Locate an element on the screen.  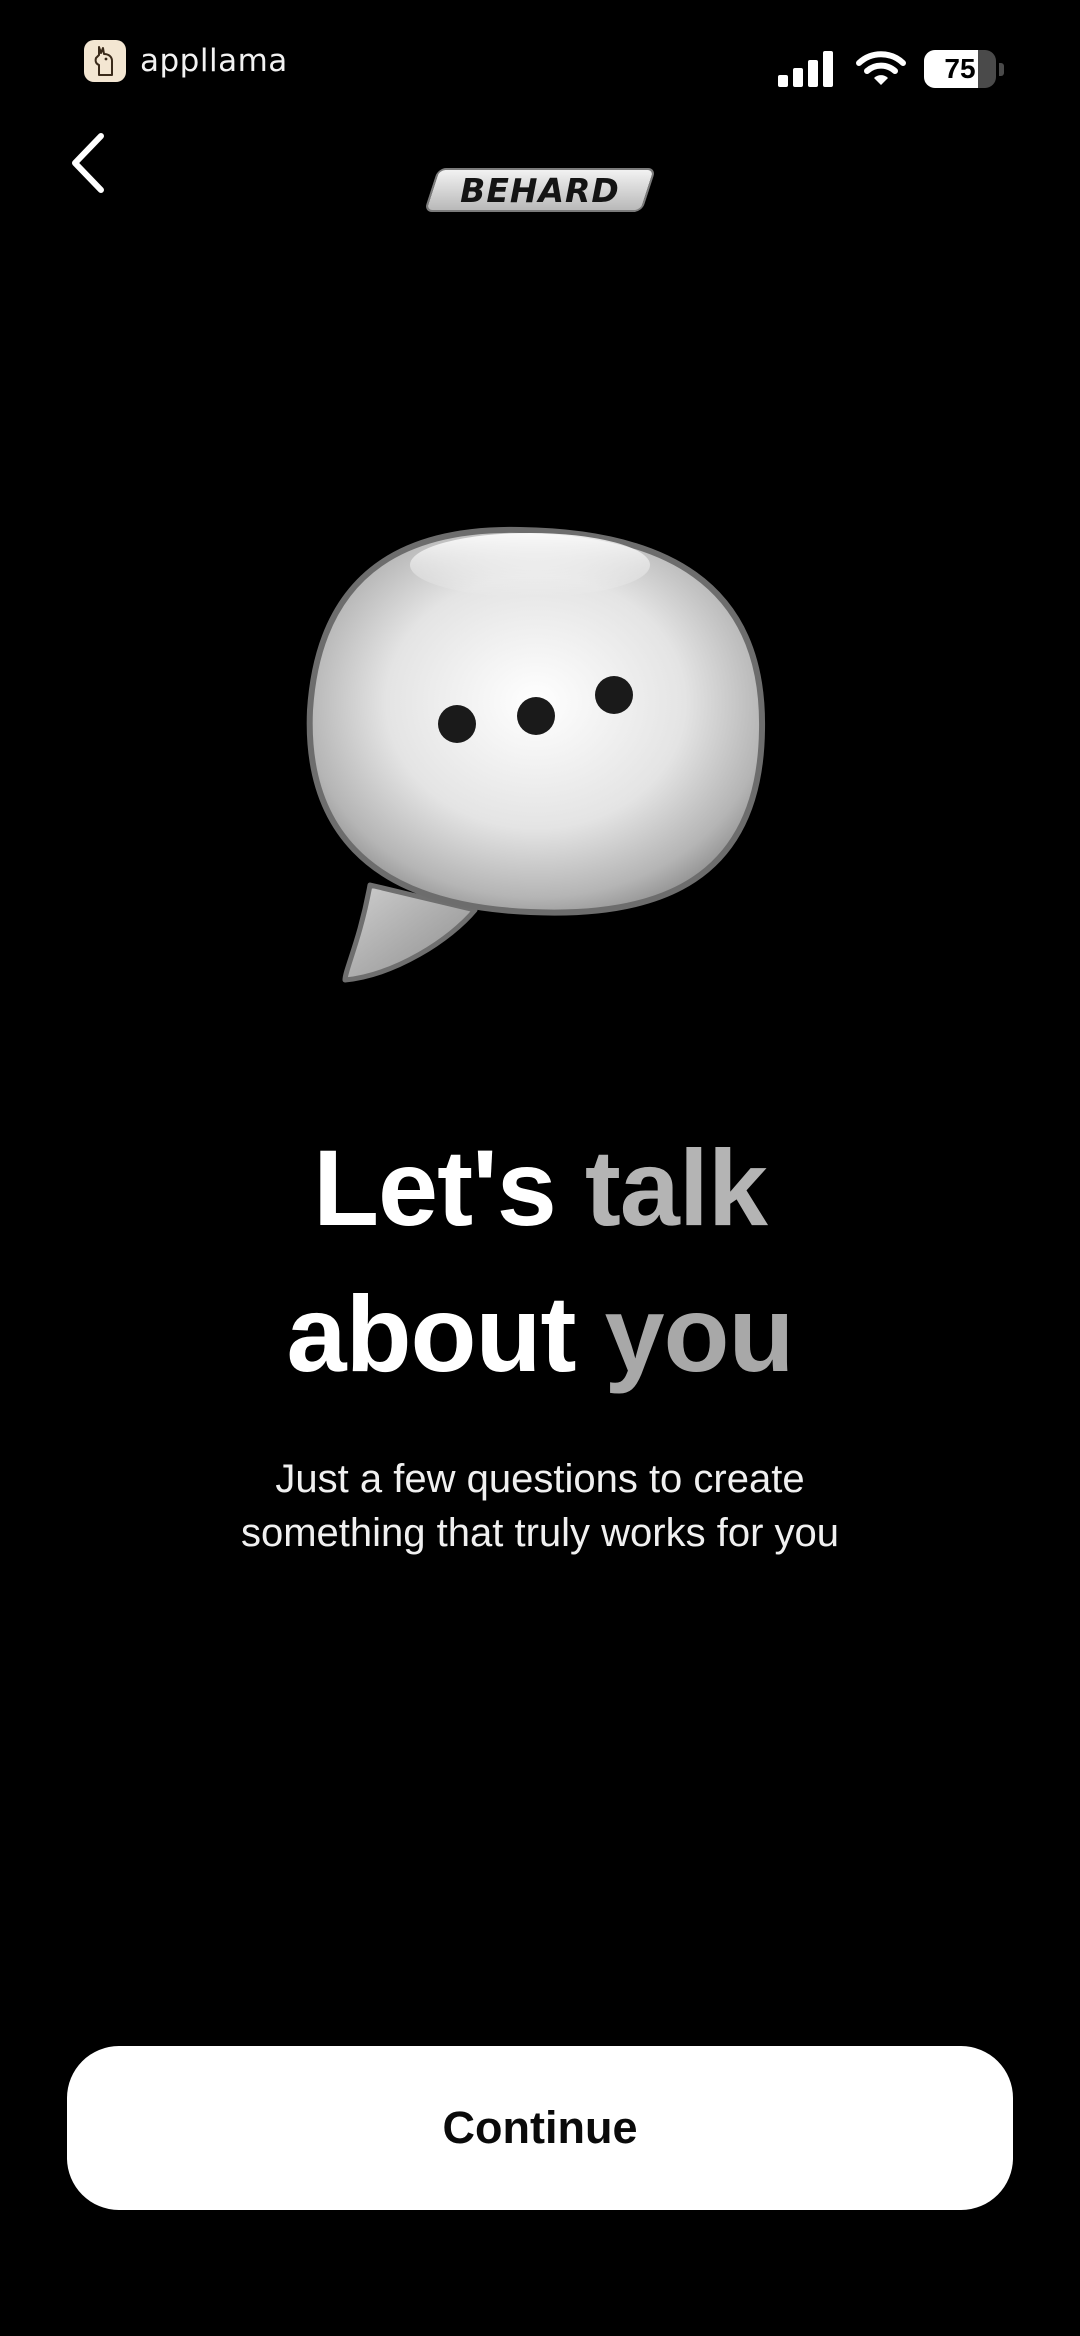
status-icons: 75 is located at coordinates (891, 69).